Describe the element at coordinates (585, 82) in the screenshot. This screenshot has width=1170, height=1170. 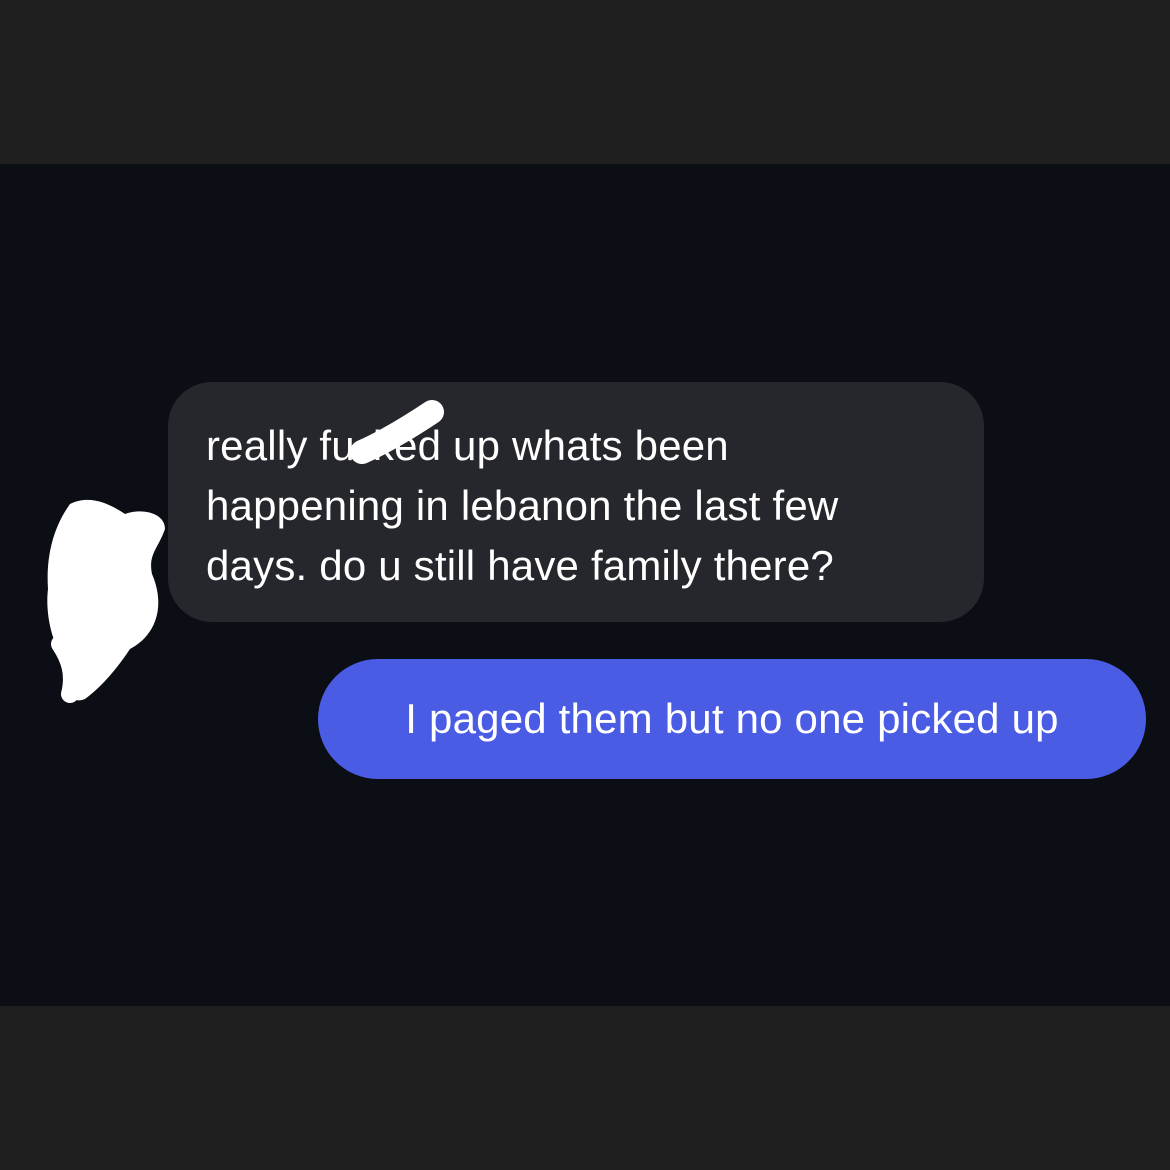
I see `top-letterbox` at that location.